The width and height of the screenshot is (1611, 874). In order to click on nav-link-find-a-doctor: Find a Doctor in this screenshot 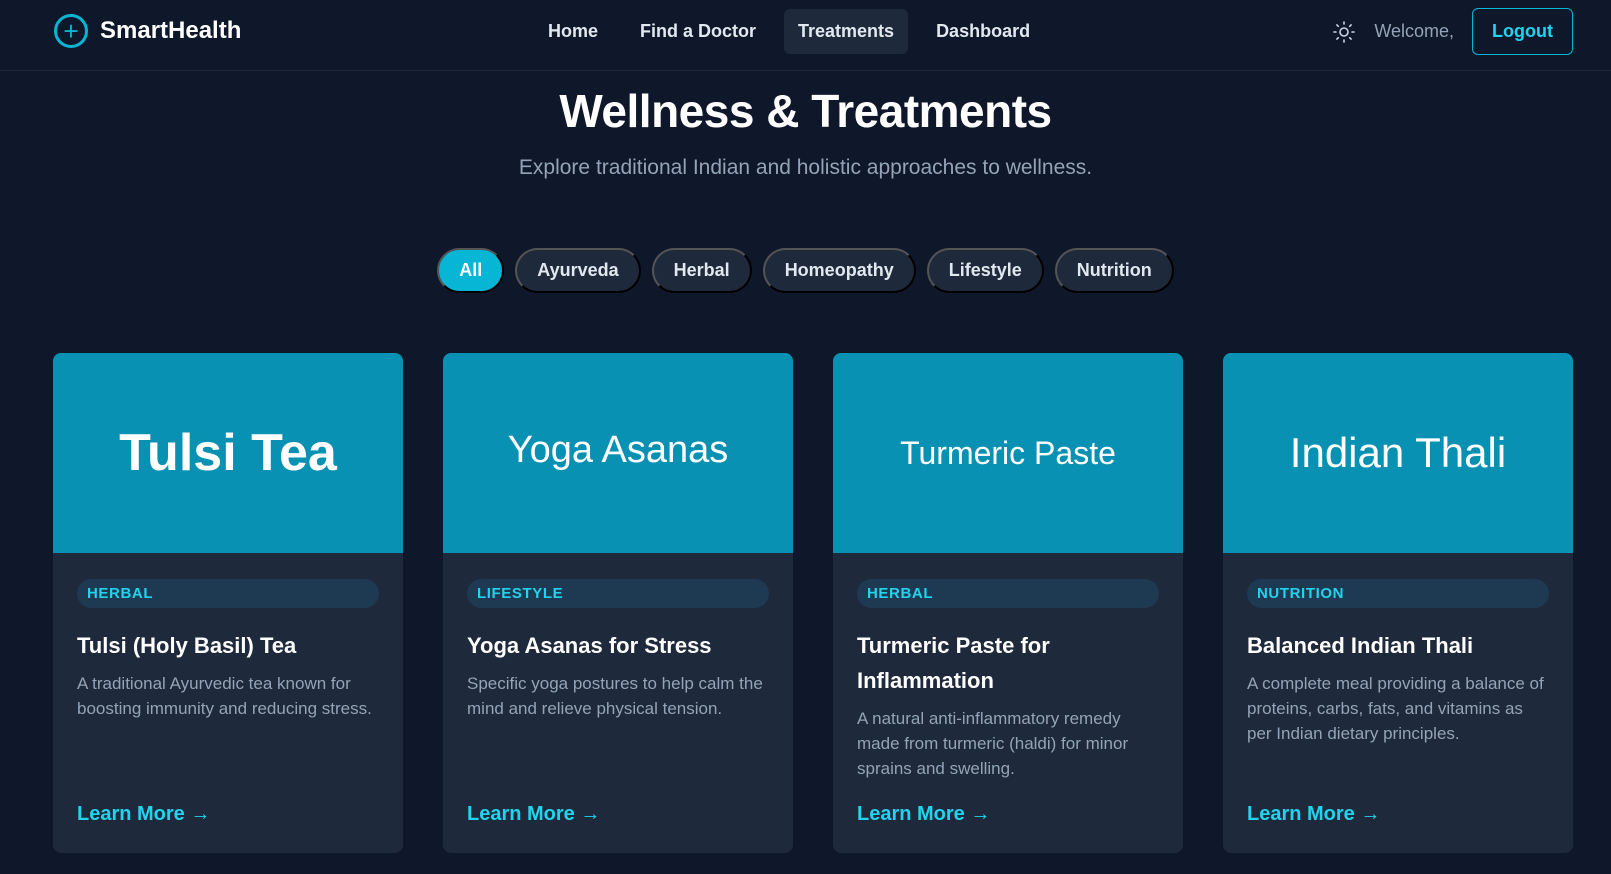, I will do `click(698, 31)`.